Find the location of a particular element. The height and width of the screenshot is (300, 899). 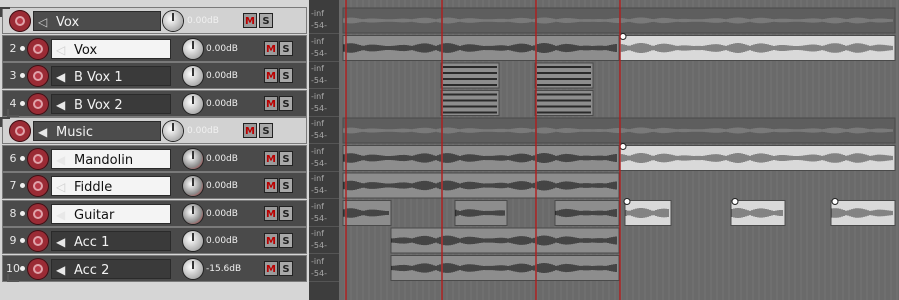

track-row: 10 ◀ Acc 2 -15.6dB M S is located at coordinates (154, 268).